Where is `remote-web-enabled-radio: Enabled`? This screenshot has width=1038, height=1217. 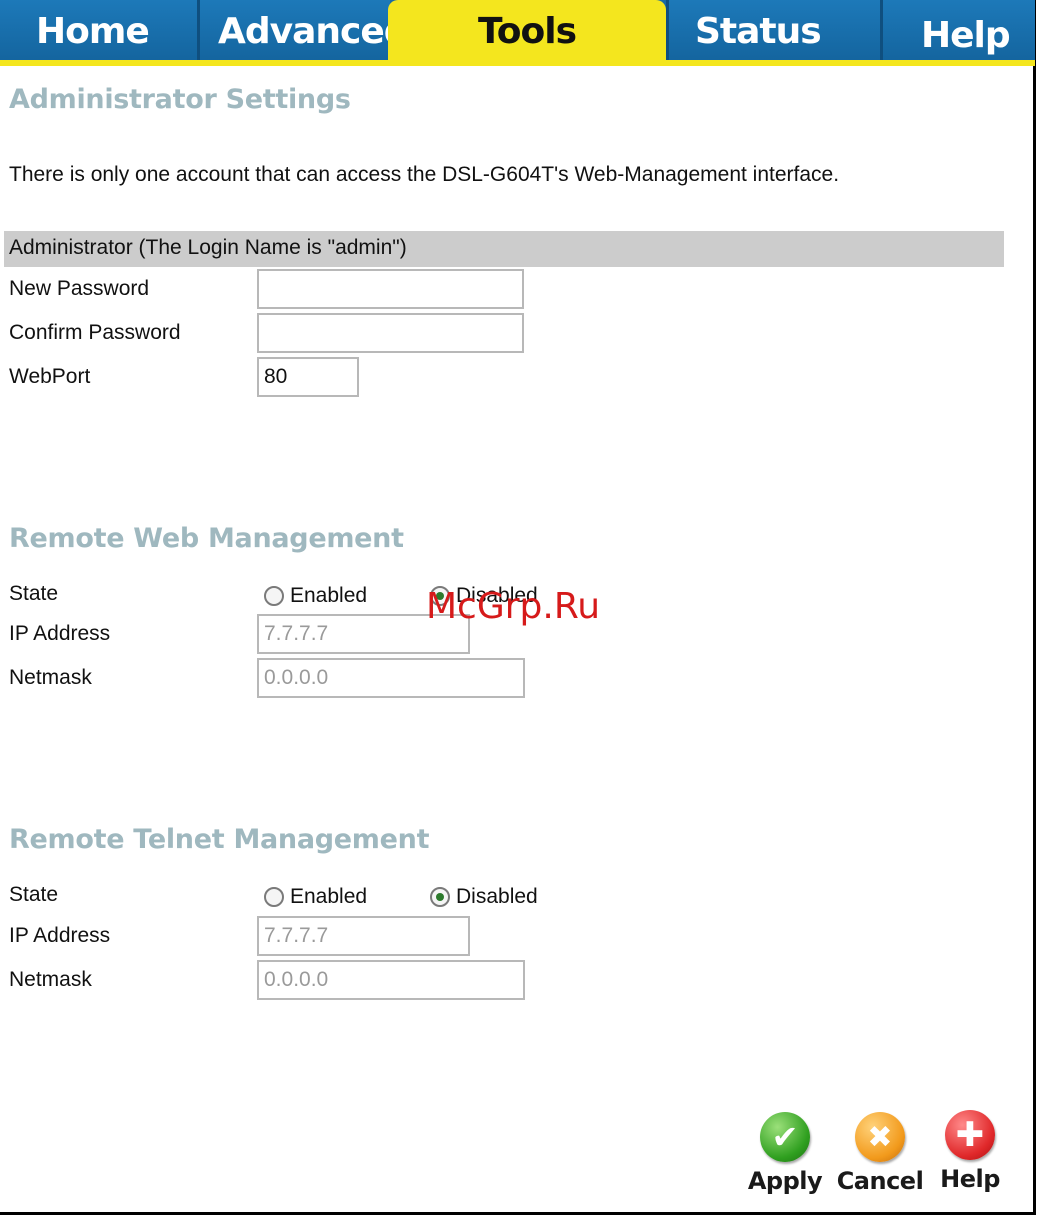 remote-web-enabled-radio: Enabled is located at coordinates (315, 596).